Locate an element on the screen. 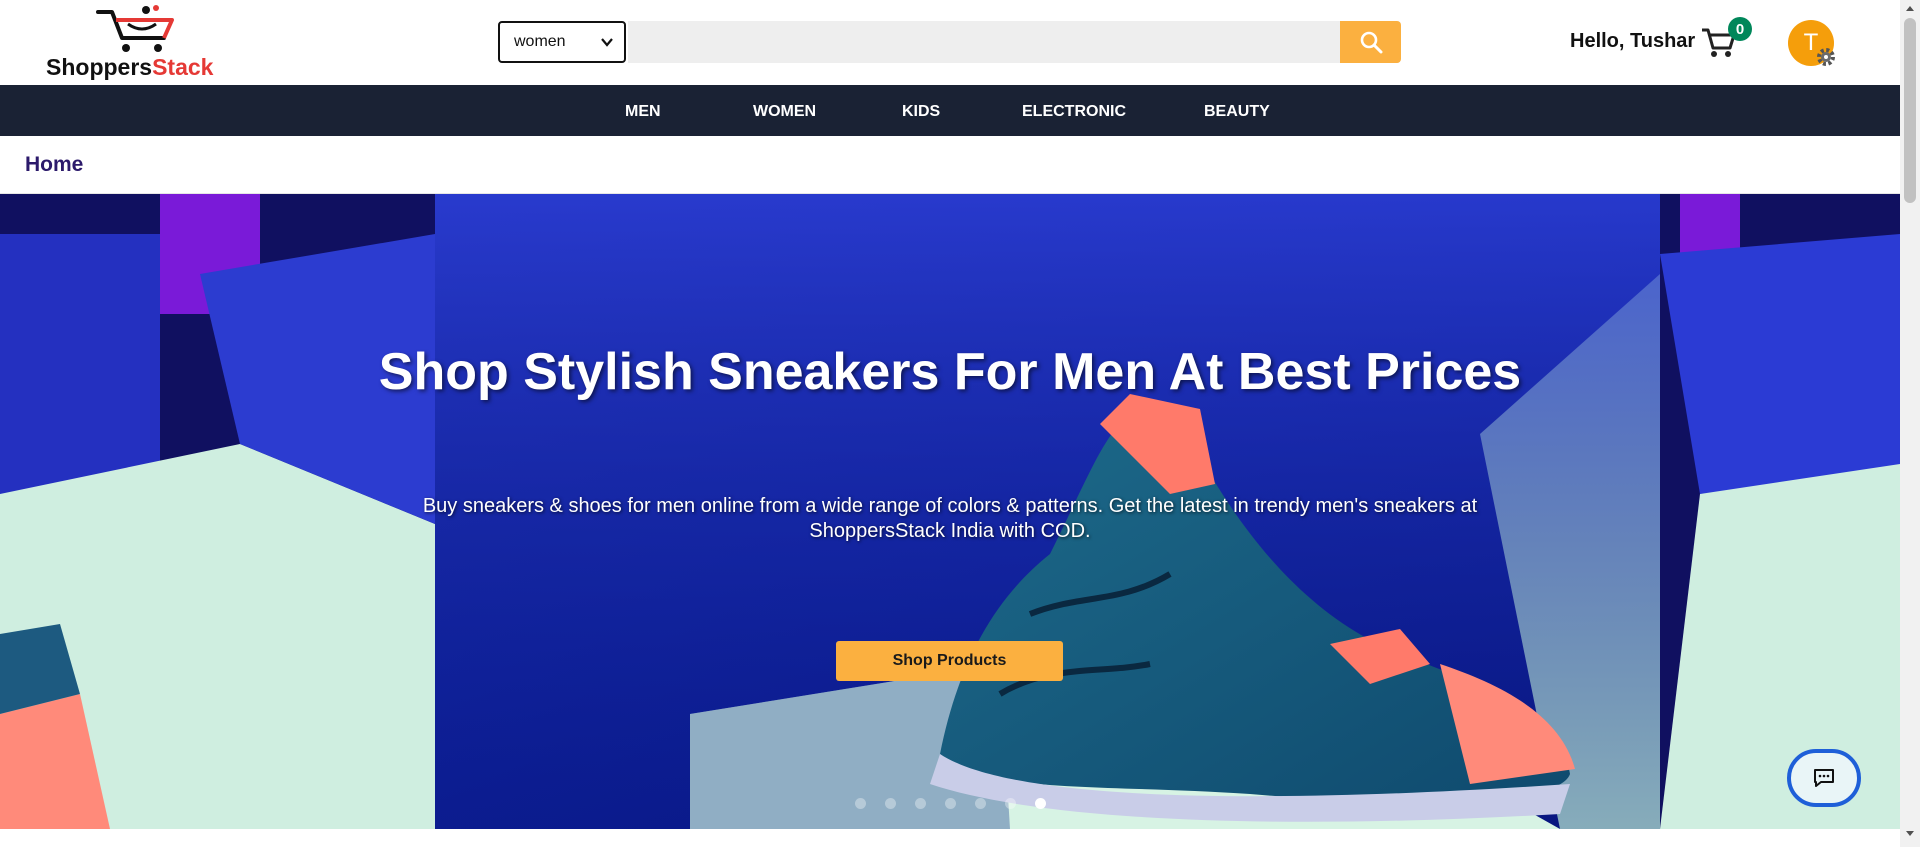 Image resolution: width=1920 pixels, height=847 pixels. category-select: women is located at coordinates (562, 42).